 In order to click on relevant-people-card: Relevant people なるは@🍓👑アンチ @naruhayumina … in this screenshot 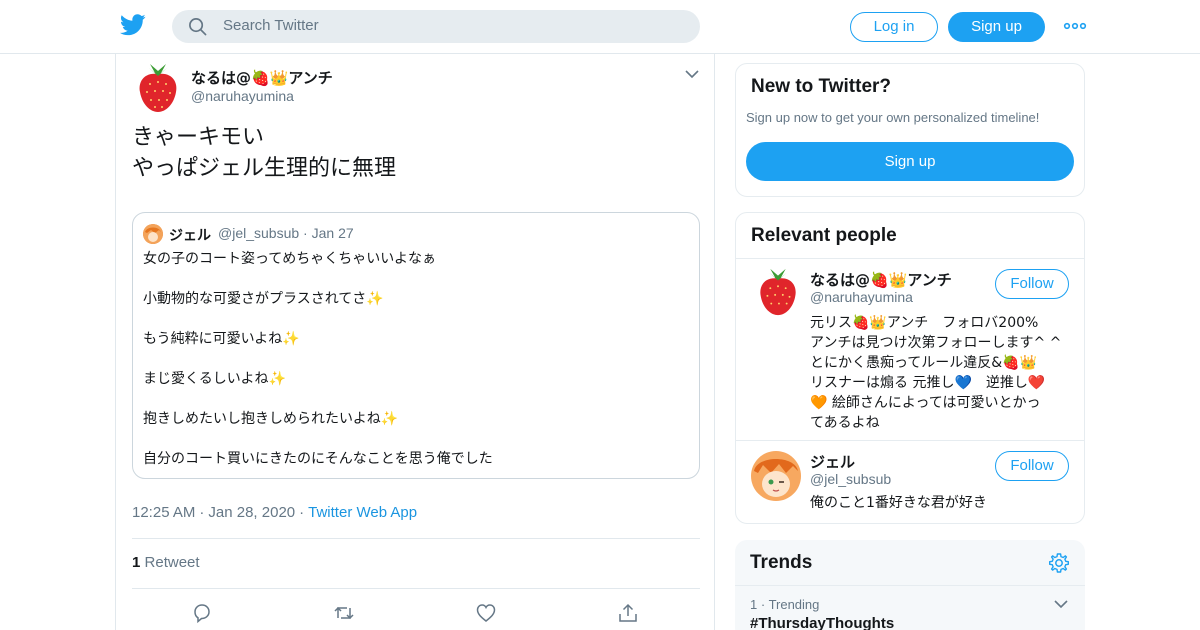, I will do `click(910, 368)`.